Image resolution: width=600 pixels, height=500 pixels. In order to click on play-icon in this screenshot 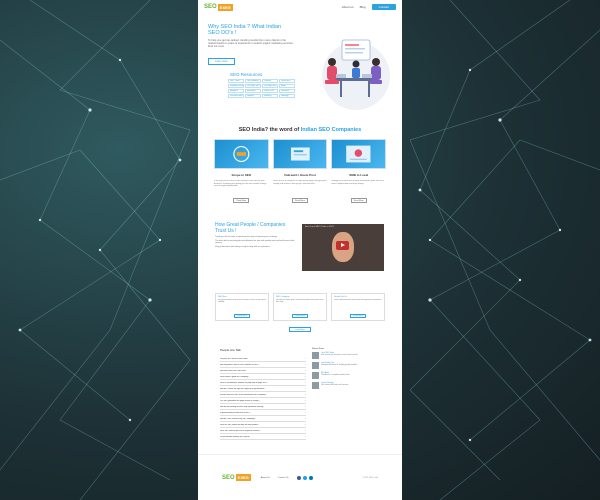, I will do `click(342, 245)`.